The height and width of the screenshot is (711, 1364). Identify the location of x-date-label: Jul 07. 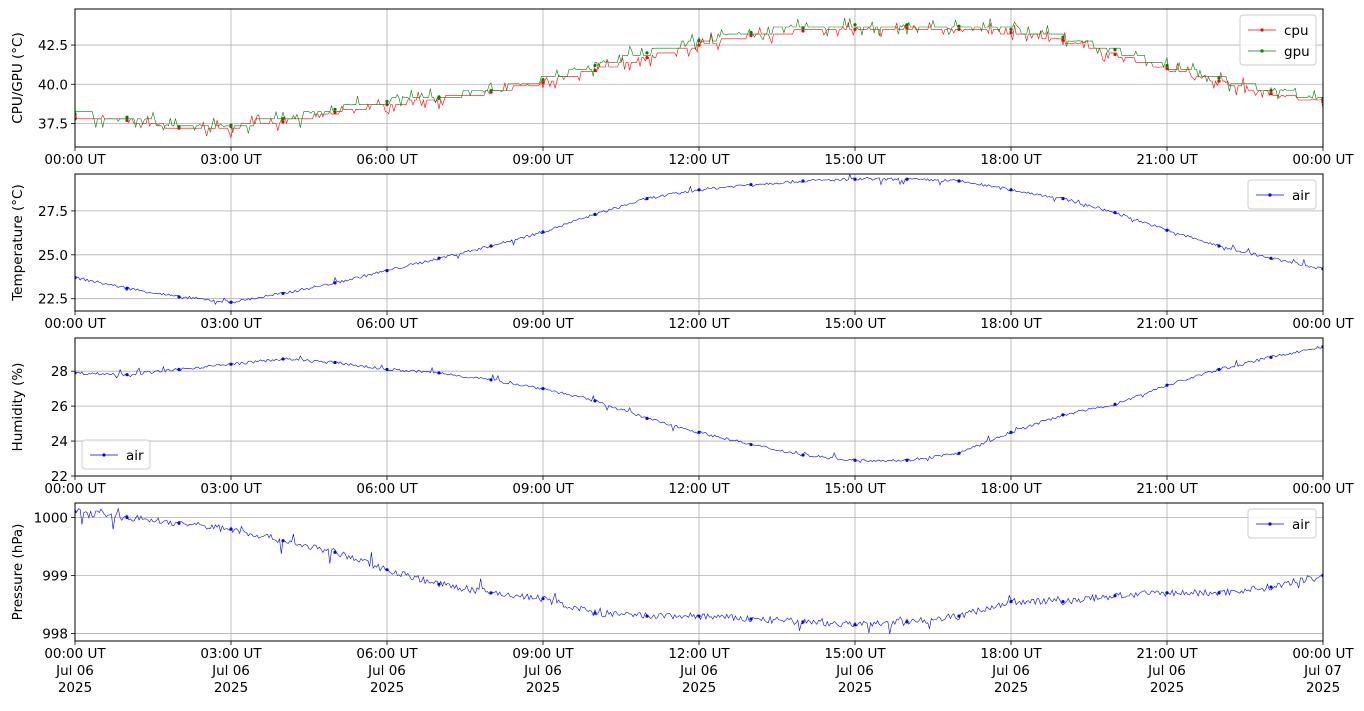
(1322, 671).